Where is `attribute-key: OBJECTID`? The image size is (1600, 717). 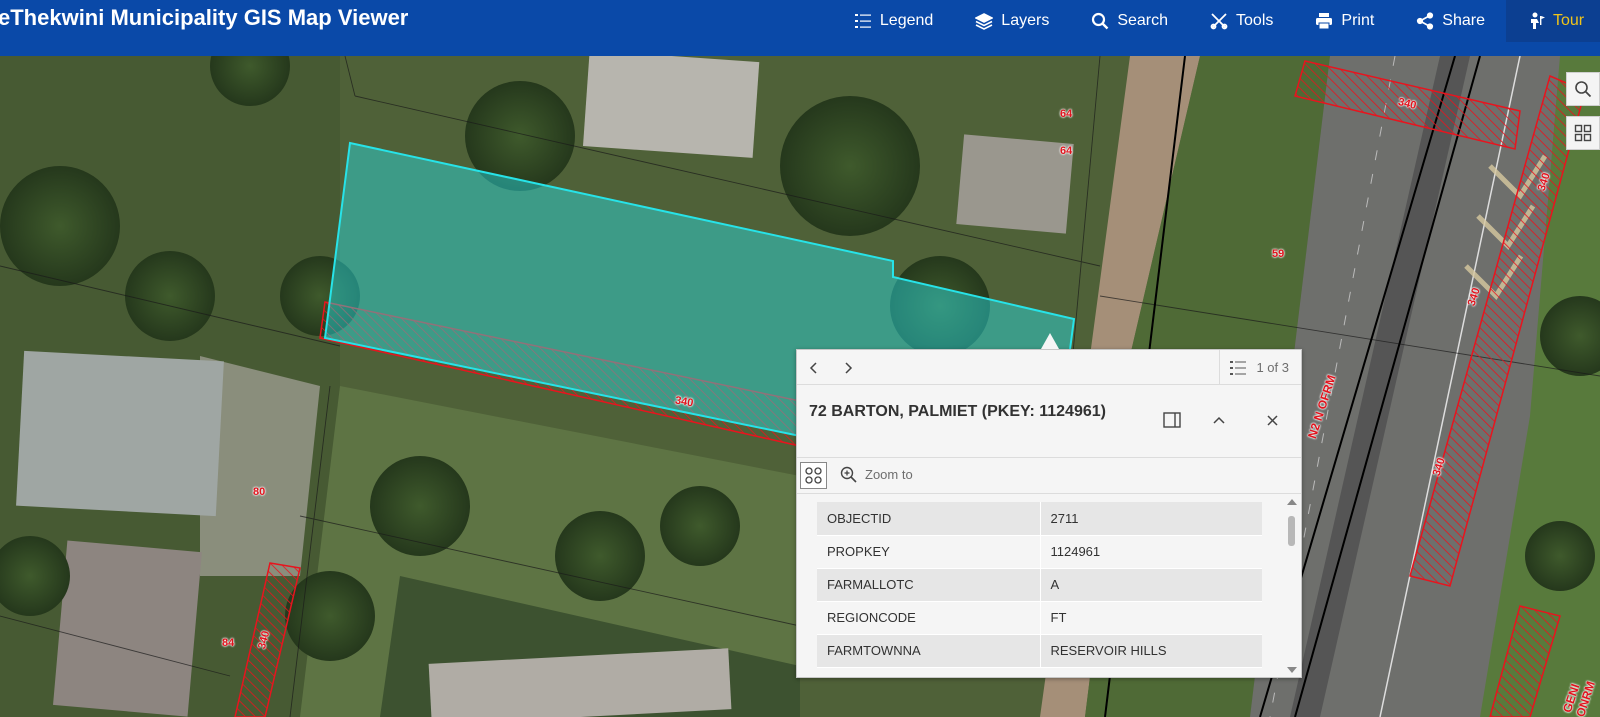
attribute-key: OBJECTID is located at coordinates (929, 519).